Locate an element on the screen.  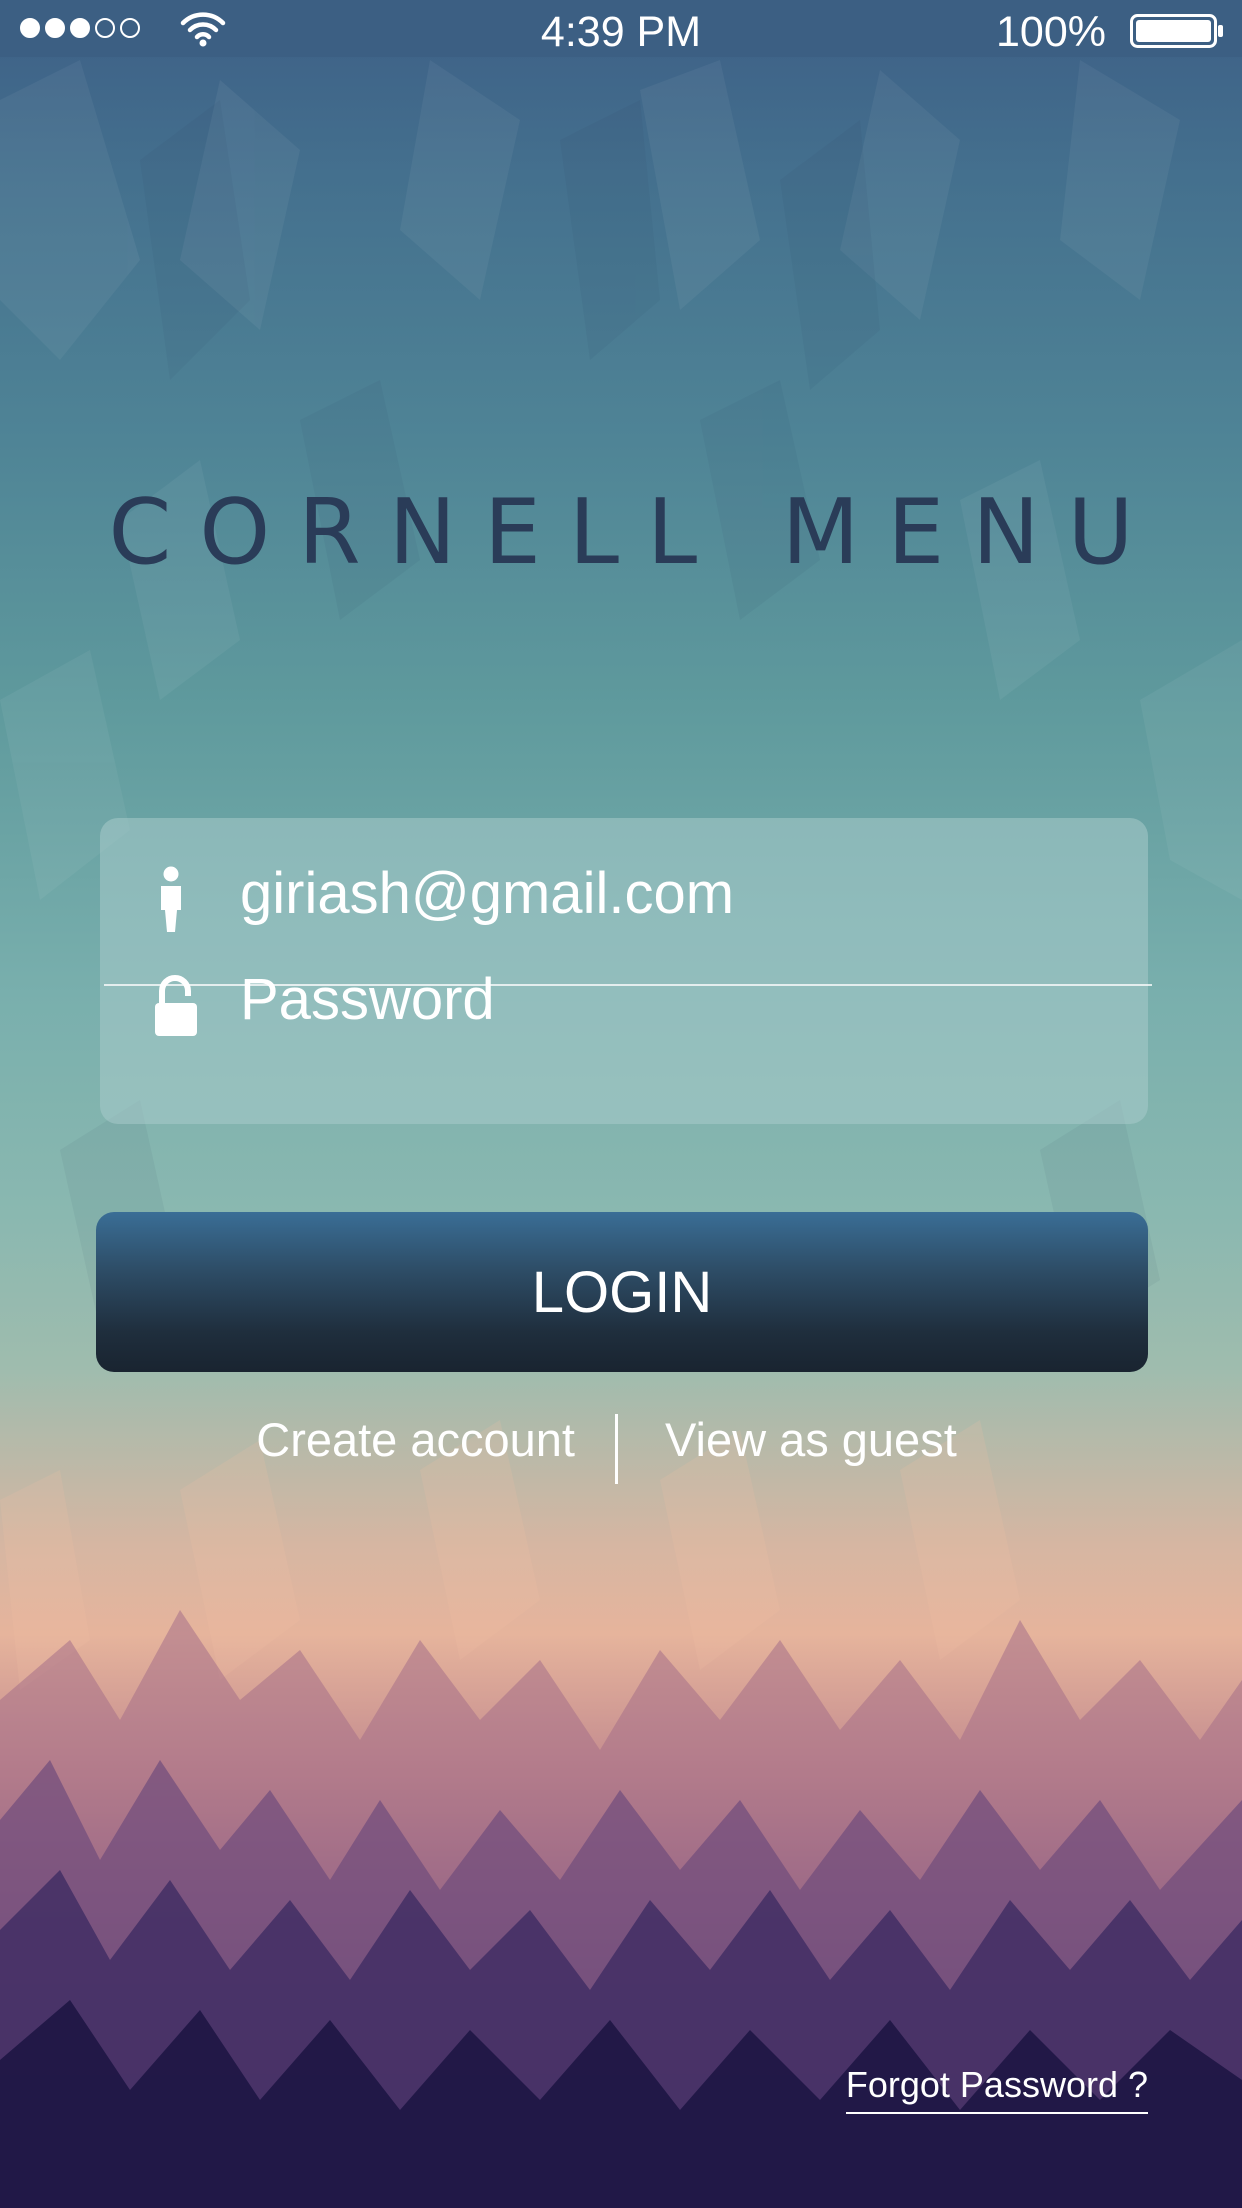
lock-icon is located at coordinates (176, 1005).